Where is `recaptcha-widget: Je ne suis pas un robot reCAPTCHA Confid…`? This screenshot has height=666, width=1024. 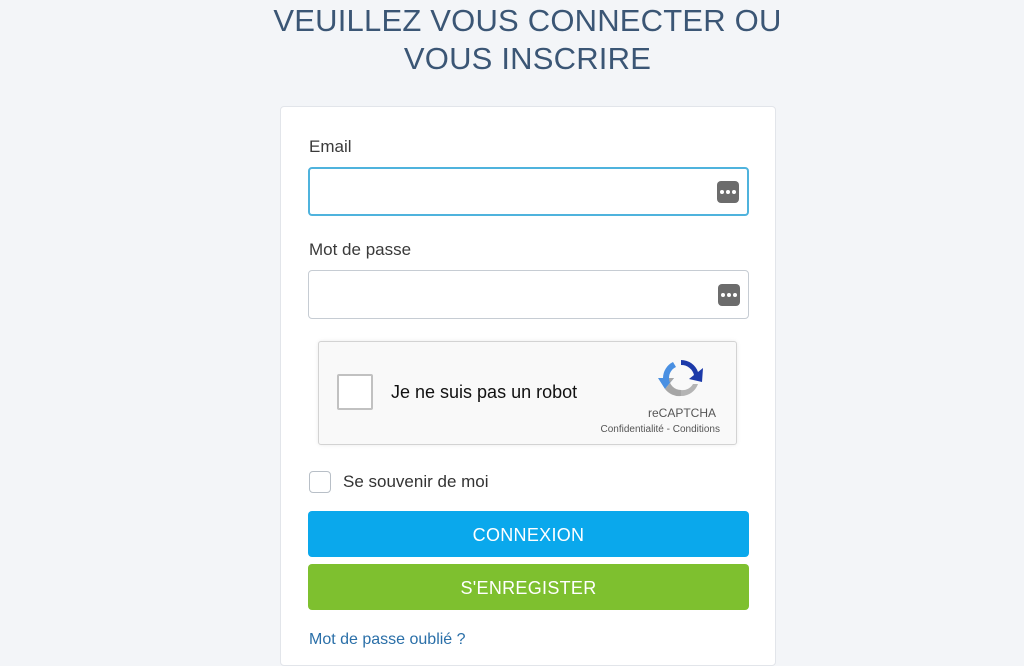
recaptcha-widget: Je ne suis pas un robot reCAPTCHA Confid… is located at coordinates (527, 393).